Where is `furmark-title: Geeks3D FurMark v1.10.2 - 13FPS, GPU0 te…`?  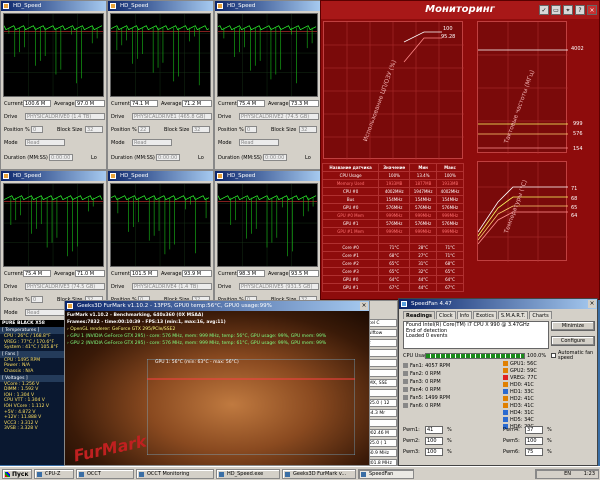
furmark-title: Geeks3D FurMark v1.10.2 - 13FPS, GPU0 te… is located at coordinates (174, 306).